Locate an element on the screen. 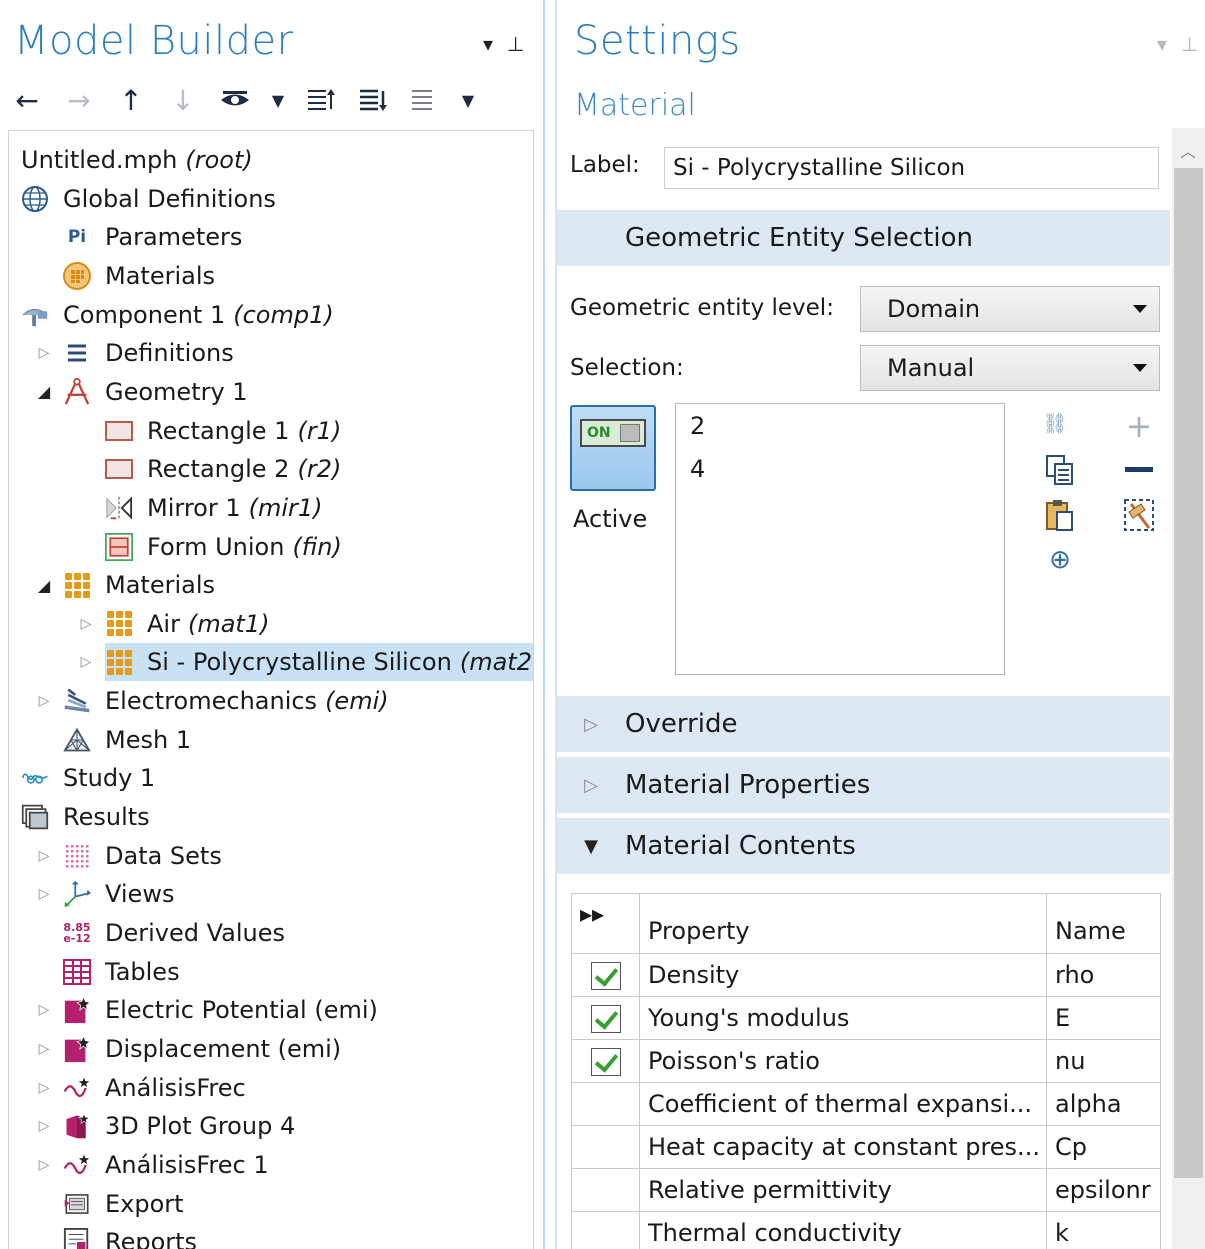 The width and height of the screenshot is (1205, 1249). tree-node-analisis-frec: AnálisisFrec is located at coordinates (154, 1088).